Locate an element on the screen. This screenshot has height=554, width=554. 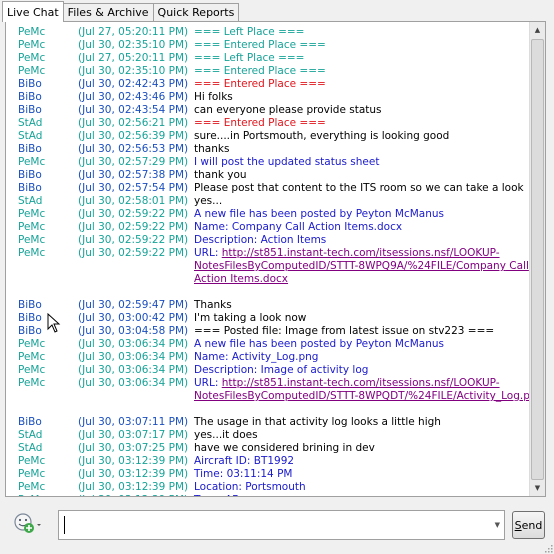
message-input-box: ▼ is located at coordinates (281, 525).